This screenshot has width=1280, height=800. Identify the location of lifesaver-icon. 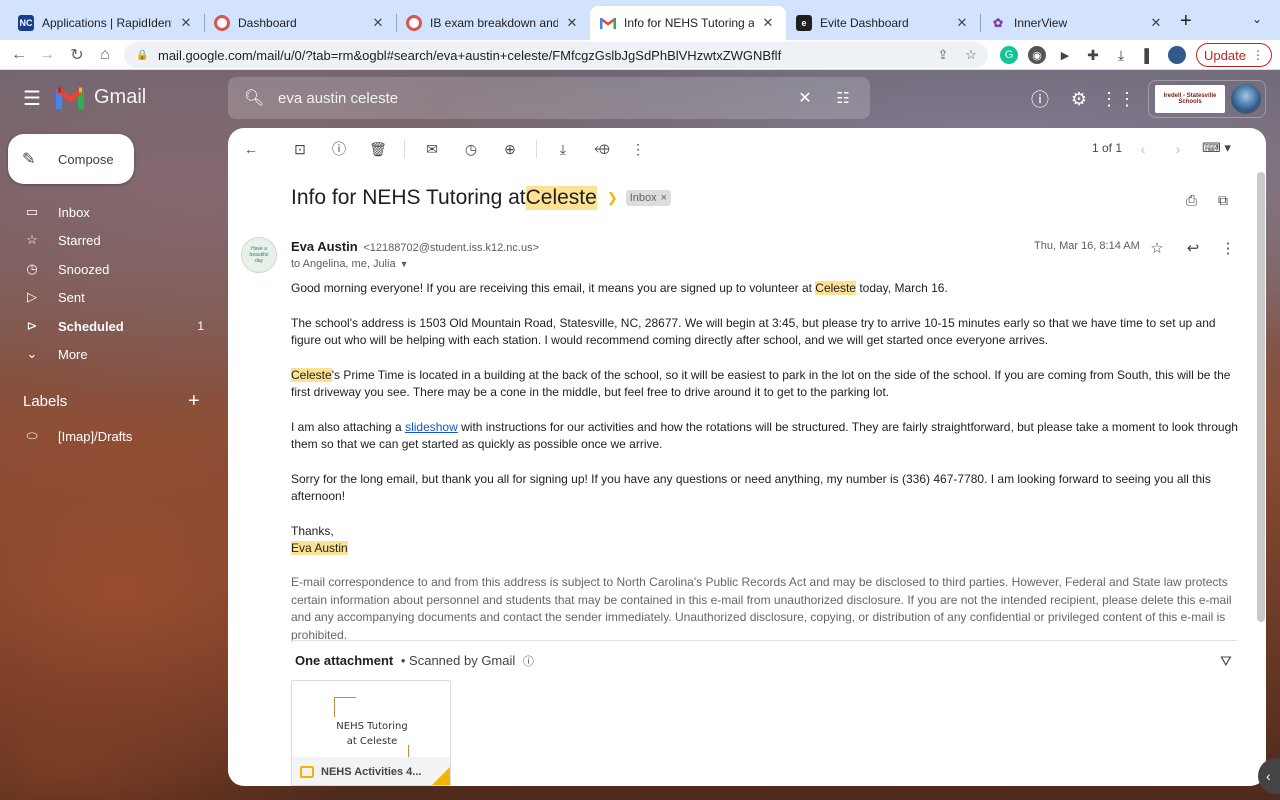
(414, 23).